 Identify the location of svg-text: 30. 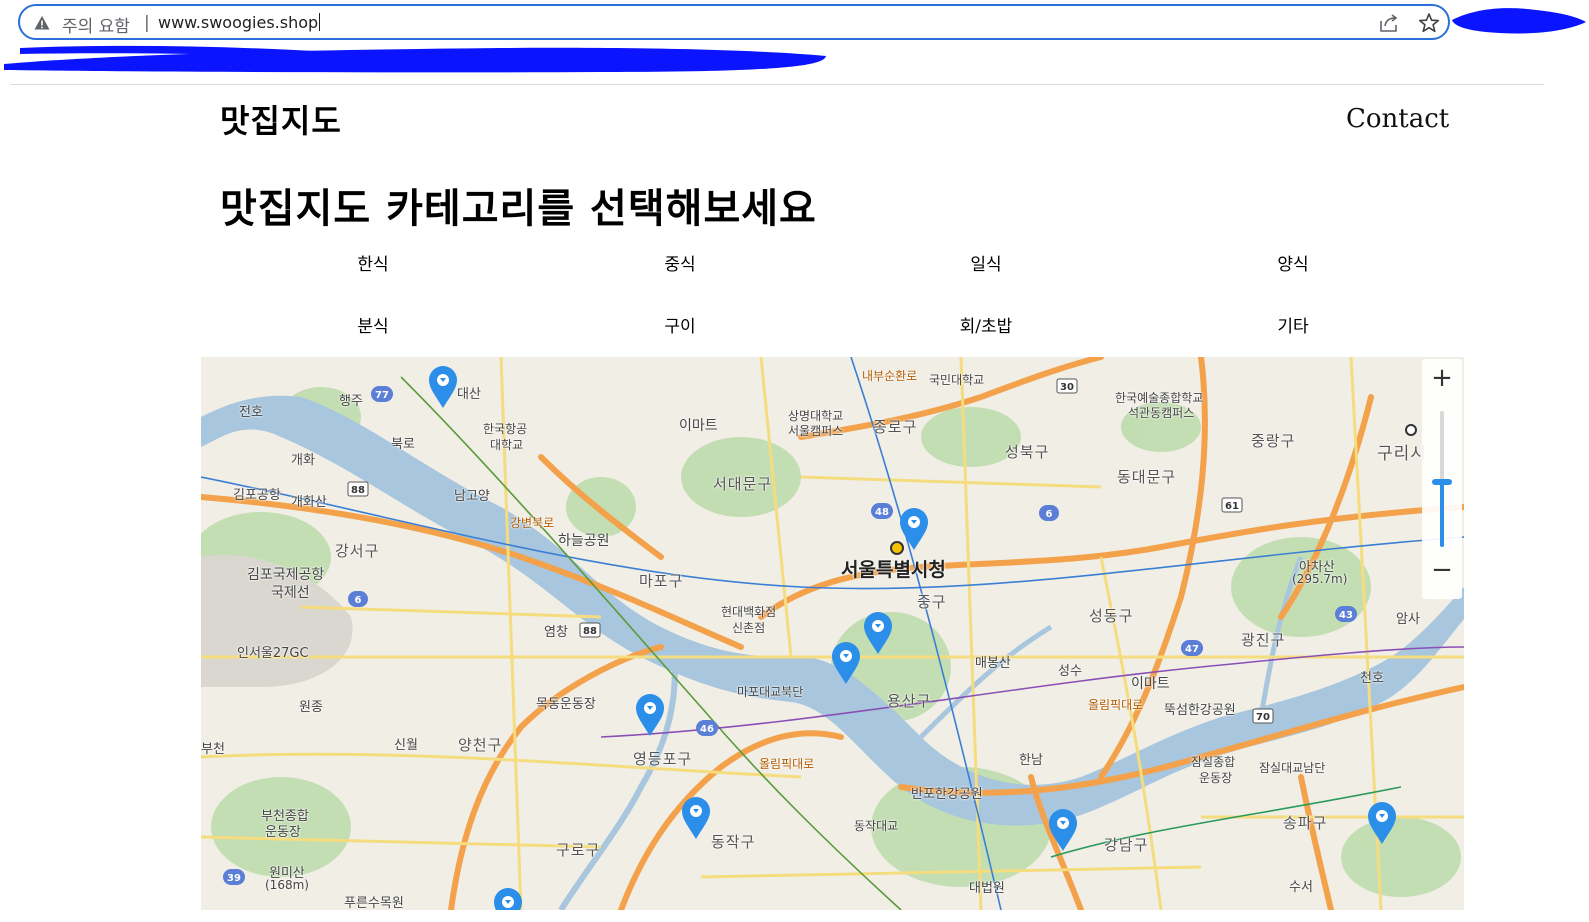
(1067, 387).